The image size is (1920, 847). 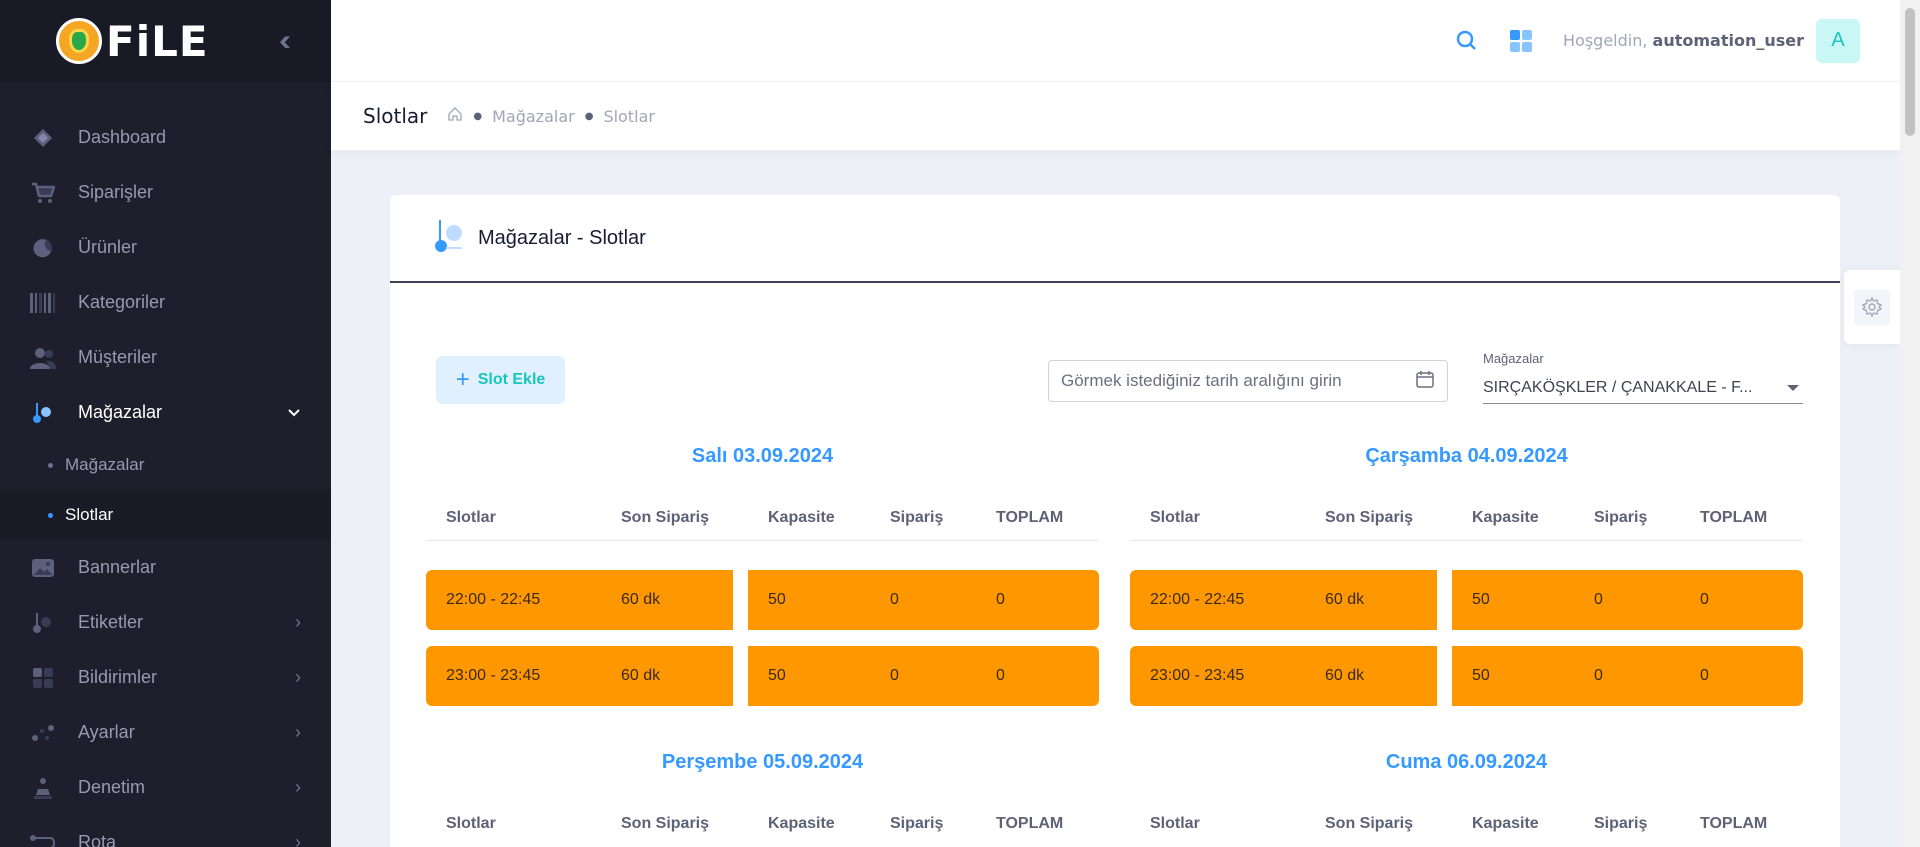 I want to click on breadcrumb-item-stores: Mağazalar, so click(x=533, y=116).